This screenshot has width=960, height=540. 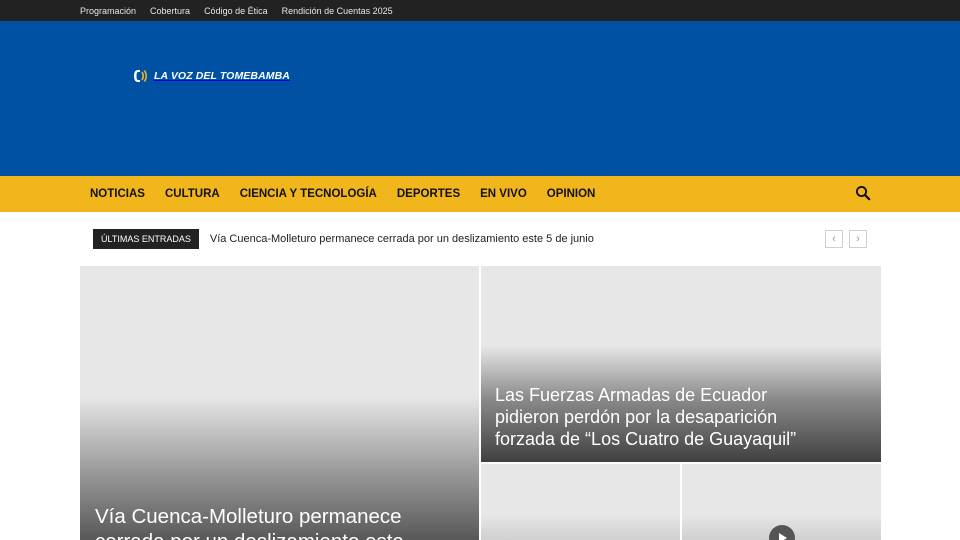 What do you see at coordinates (308, 194) in the screenshot?
I see `nav-item-ciencia-tecnologia: CIENCIA Y TECNOLOGÍA` at bounding box center [308, 194].